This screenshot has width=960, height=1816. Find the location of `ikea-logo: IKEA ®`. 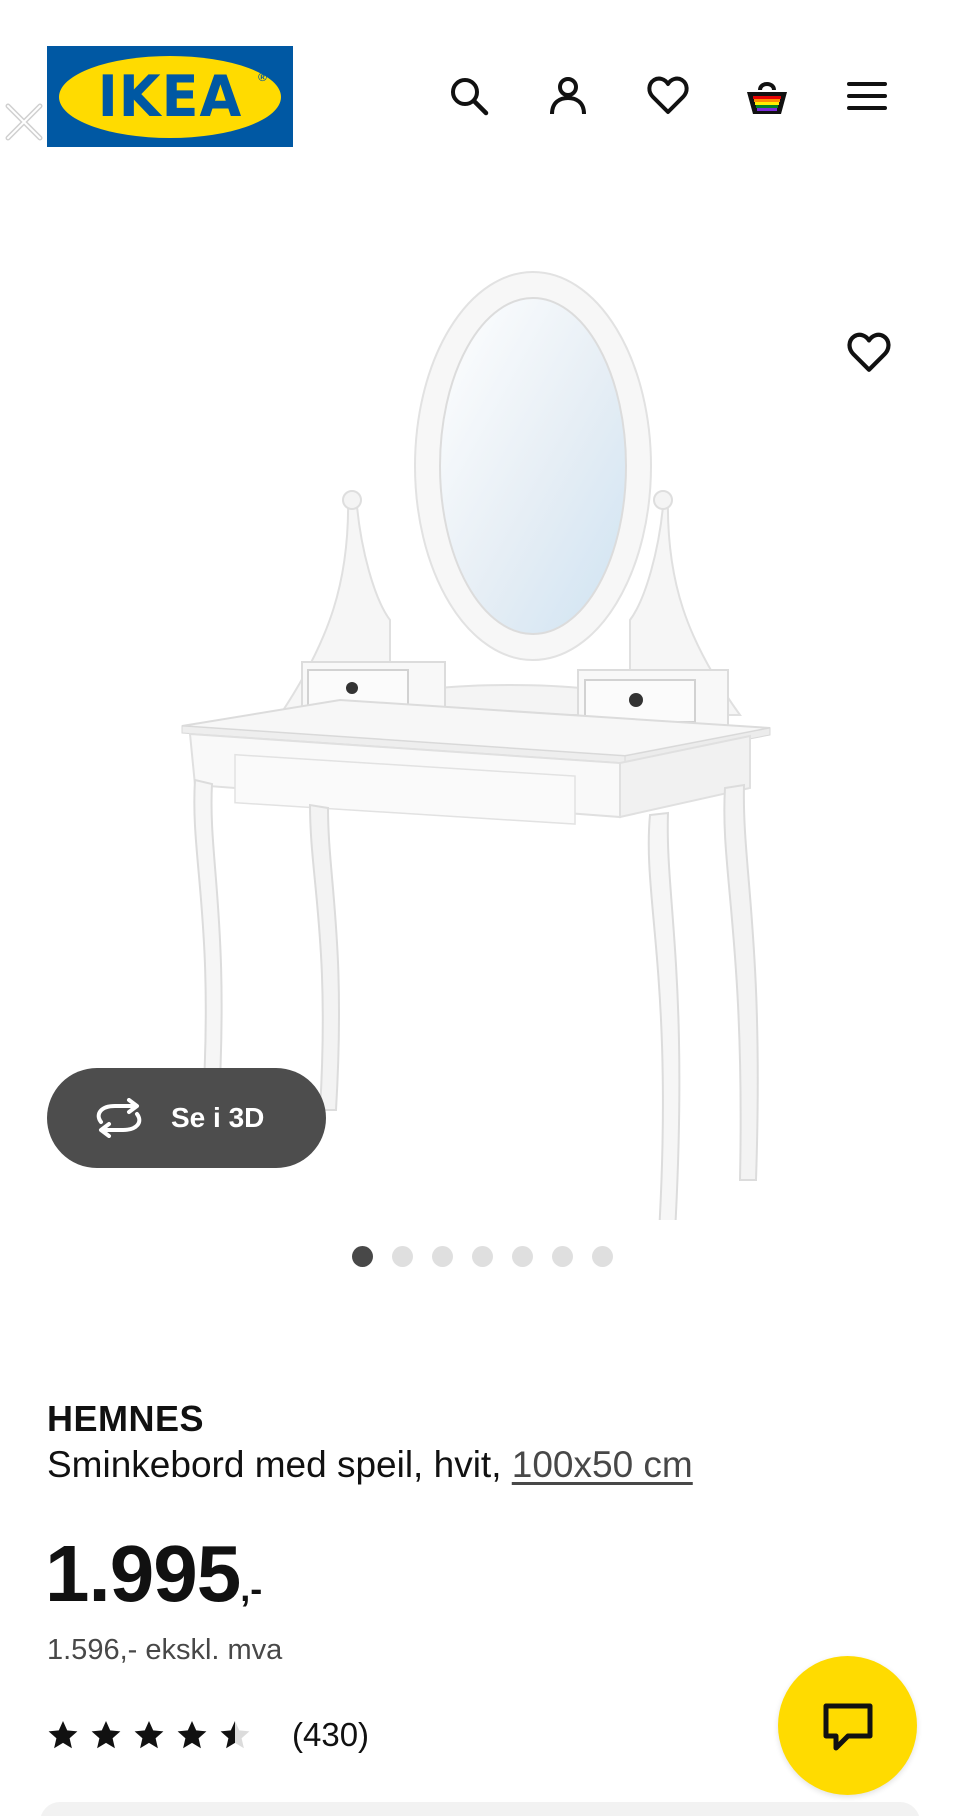

ikea-logo: IKEA ® is located at coordinates (170, 96).